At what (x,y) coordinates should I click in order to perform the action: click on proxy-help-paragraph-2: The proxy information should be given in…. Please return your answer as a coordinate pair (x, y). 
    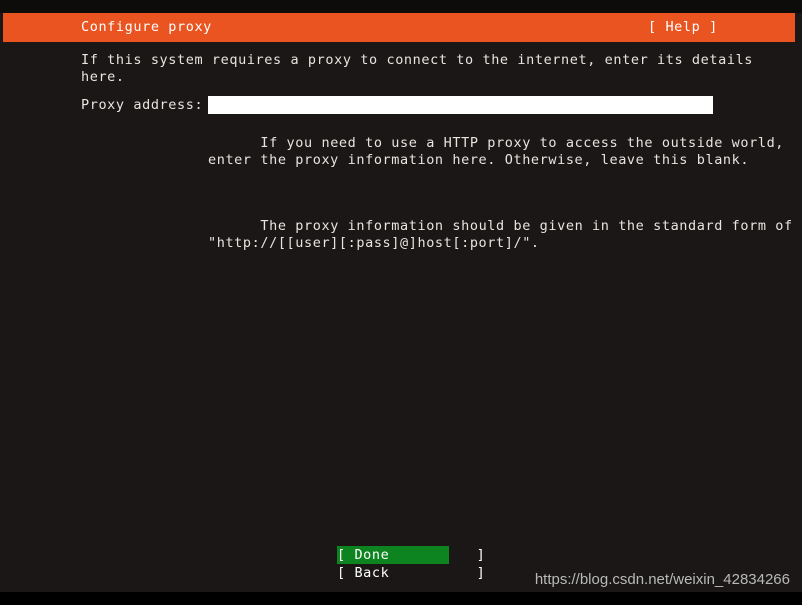
    Looking at the image, I should click on (500, 234).